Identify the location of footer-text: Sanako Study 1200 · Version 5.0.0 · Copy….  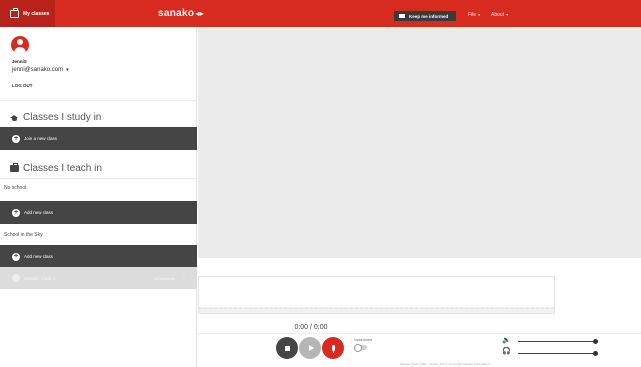
(445, 364).